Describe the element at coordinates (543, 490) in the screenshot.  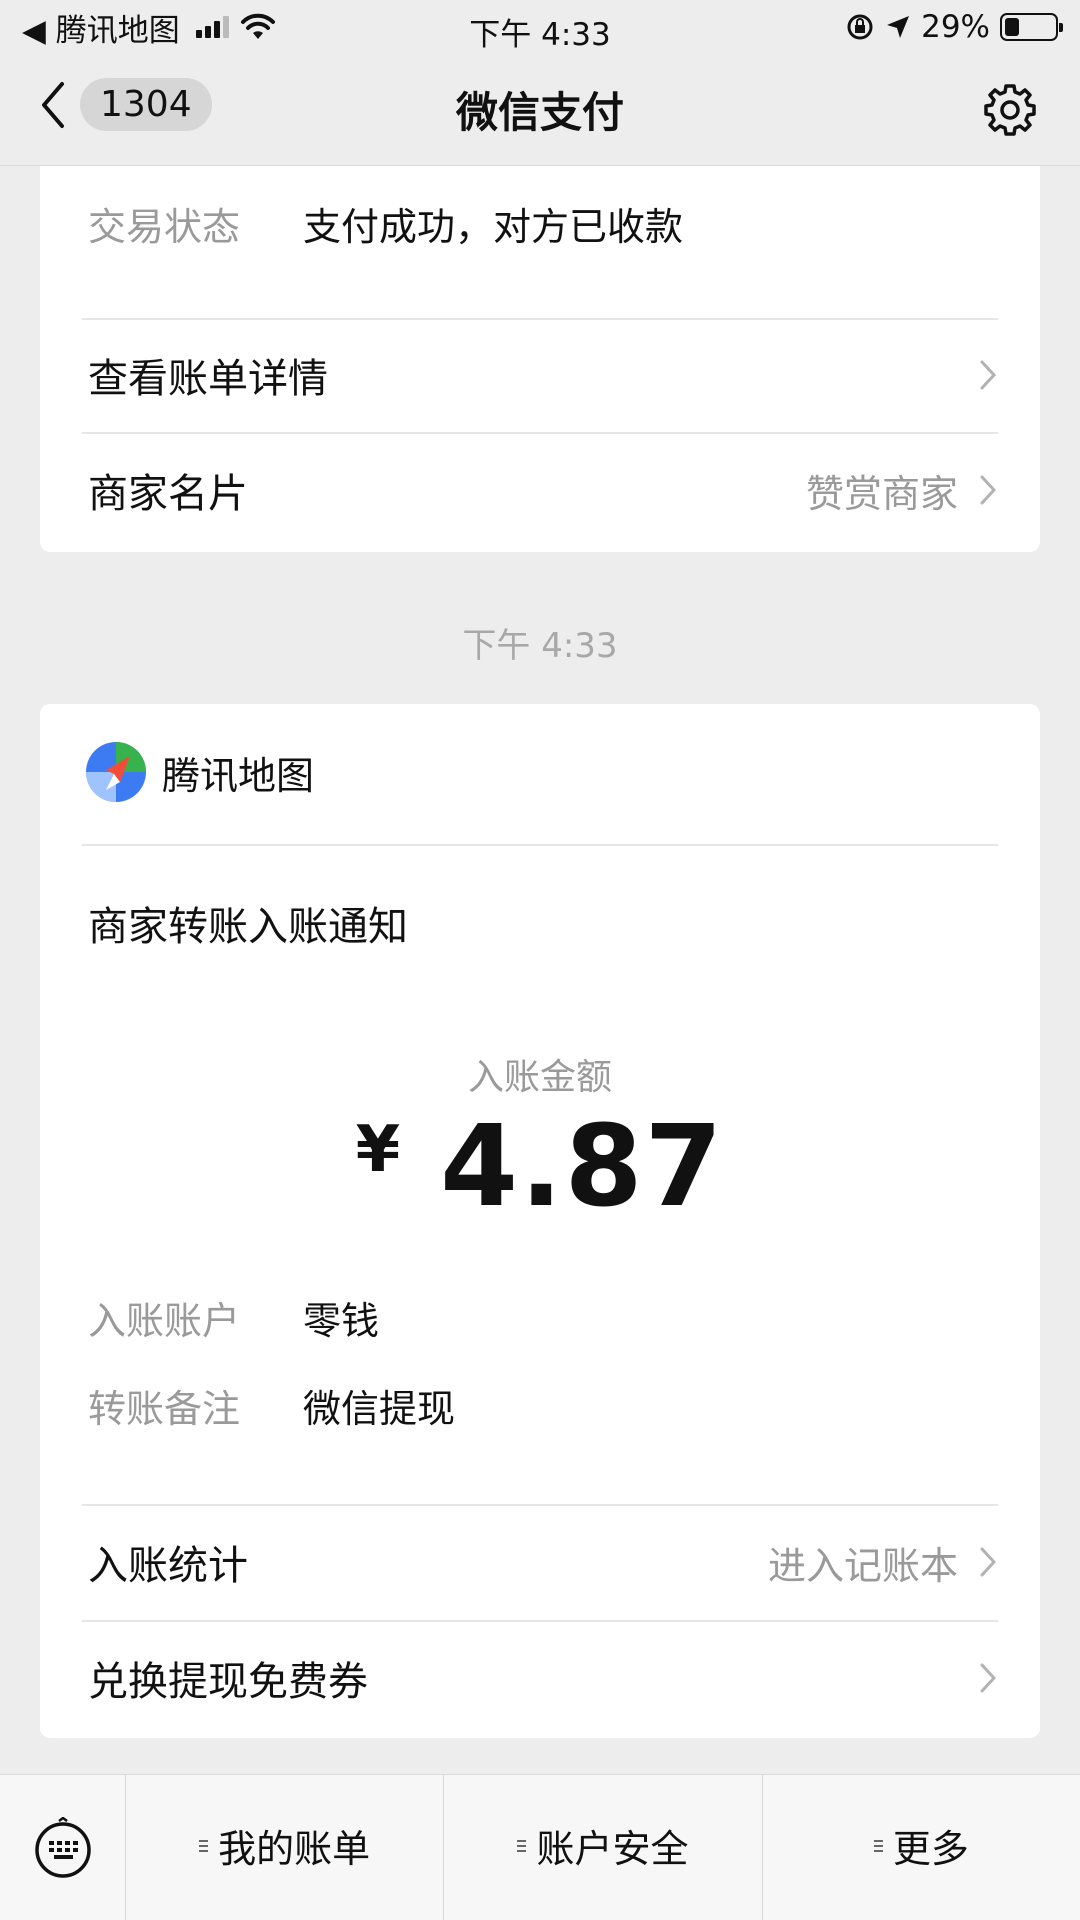
I see `merchant-card-row: 商家名片 赞赏商家` at that location.